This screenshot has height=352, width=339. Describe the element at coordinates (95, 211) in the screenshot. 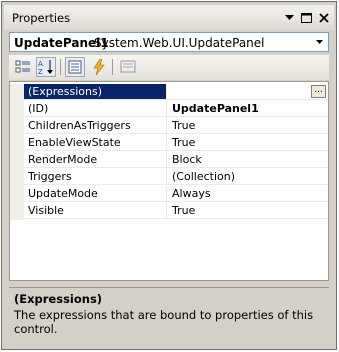

I see `property-name: Visible` at that location.